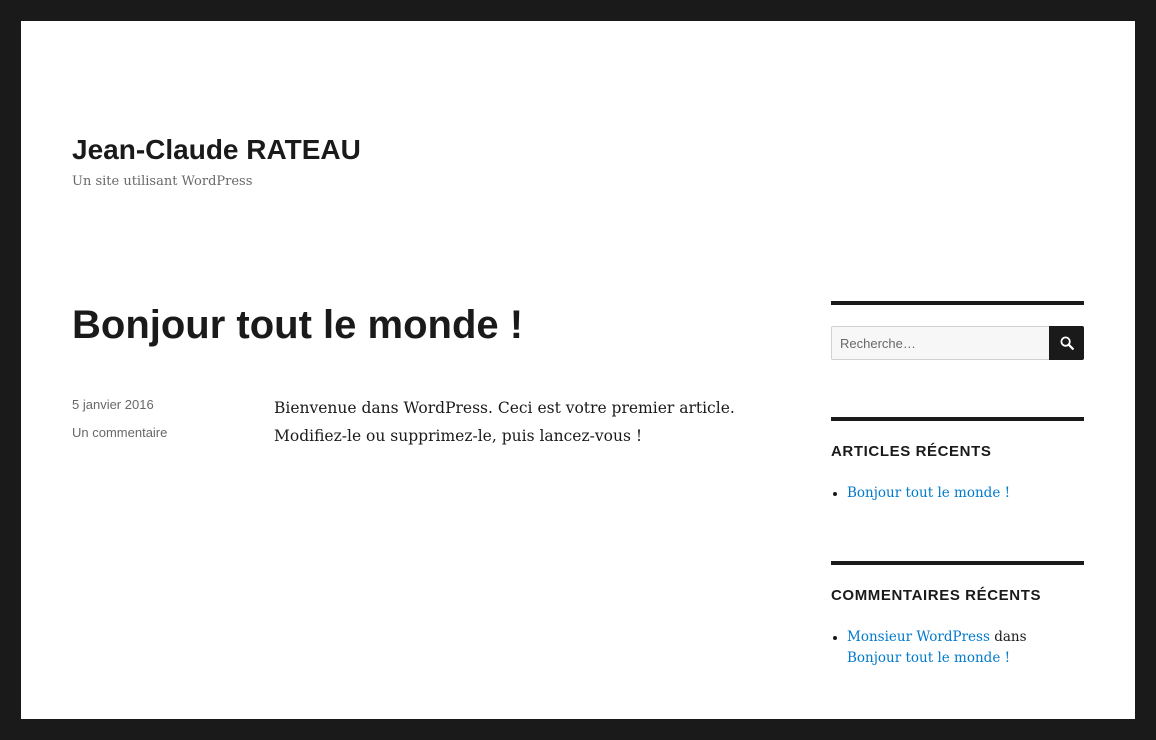 The image size is (1156, 740). I want to click on comment-post-link: Bonjour tout le monde !, so click(928, 658).